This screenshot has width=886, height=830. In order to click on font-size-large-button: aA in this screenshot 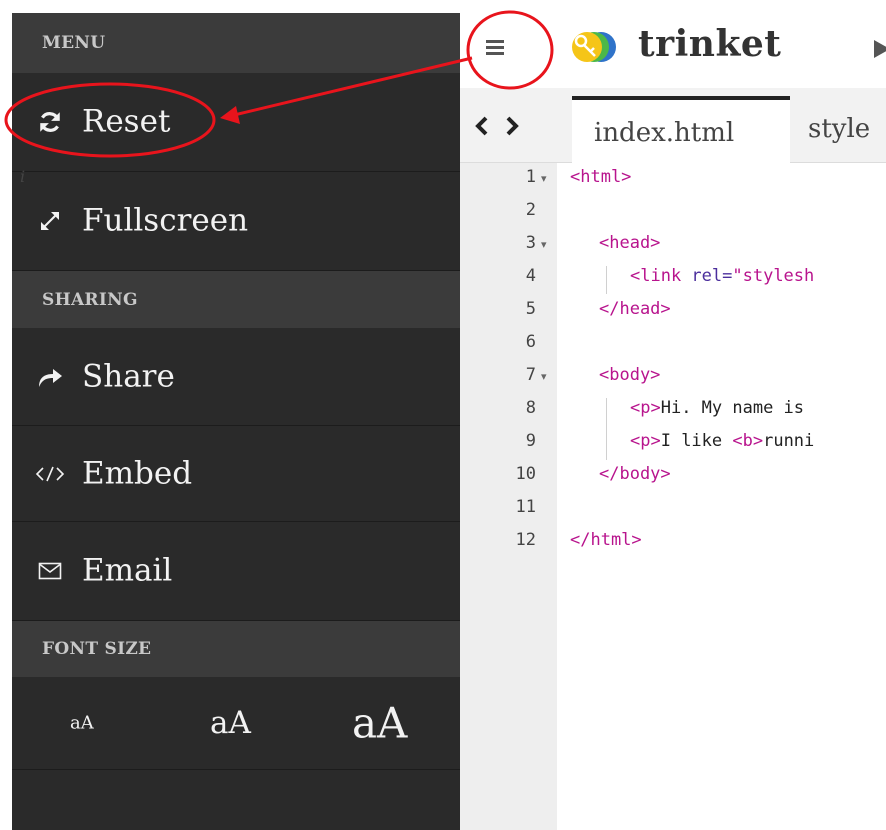, I will do `click(379, 723)`.